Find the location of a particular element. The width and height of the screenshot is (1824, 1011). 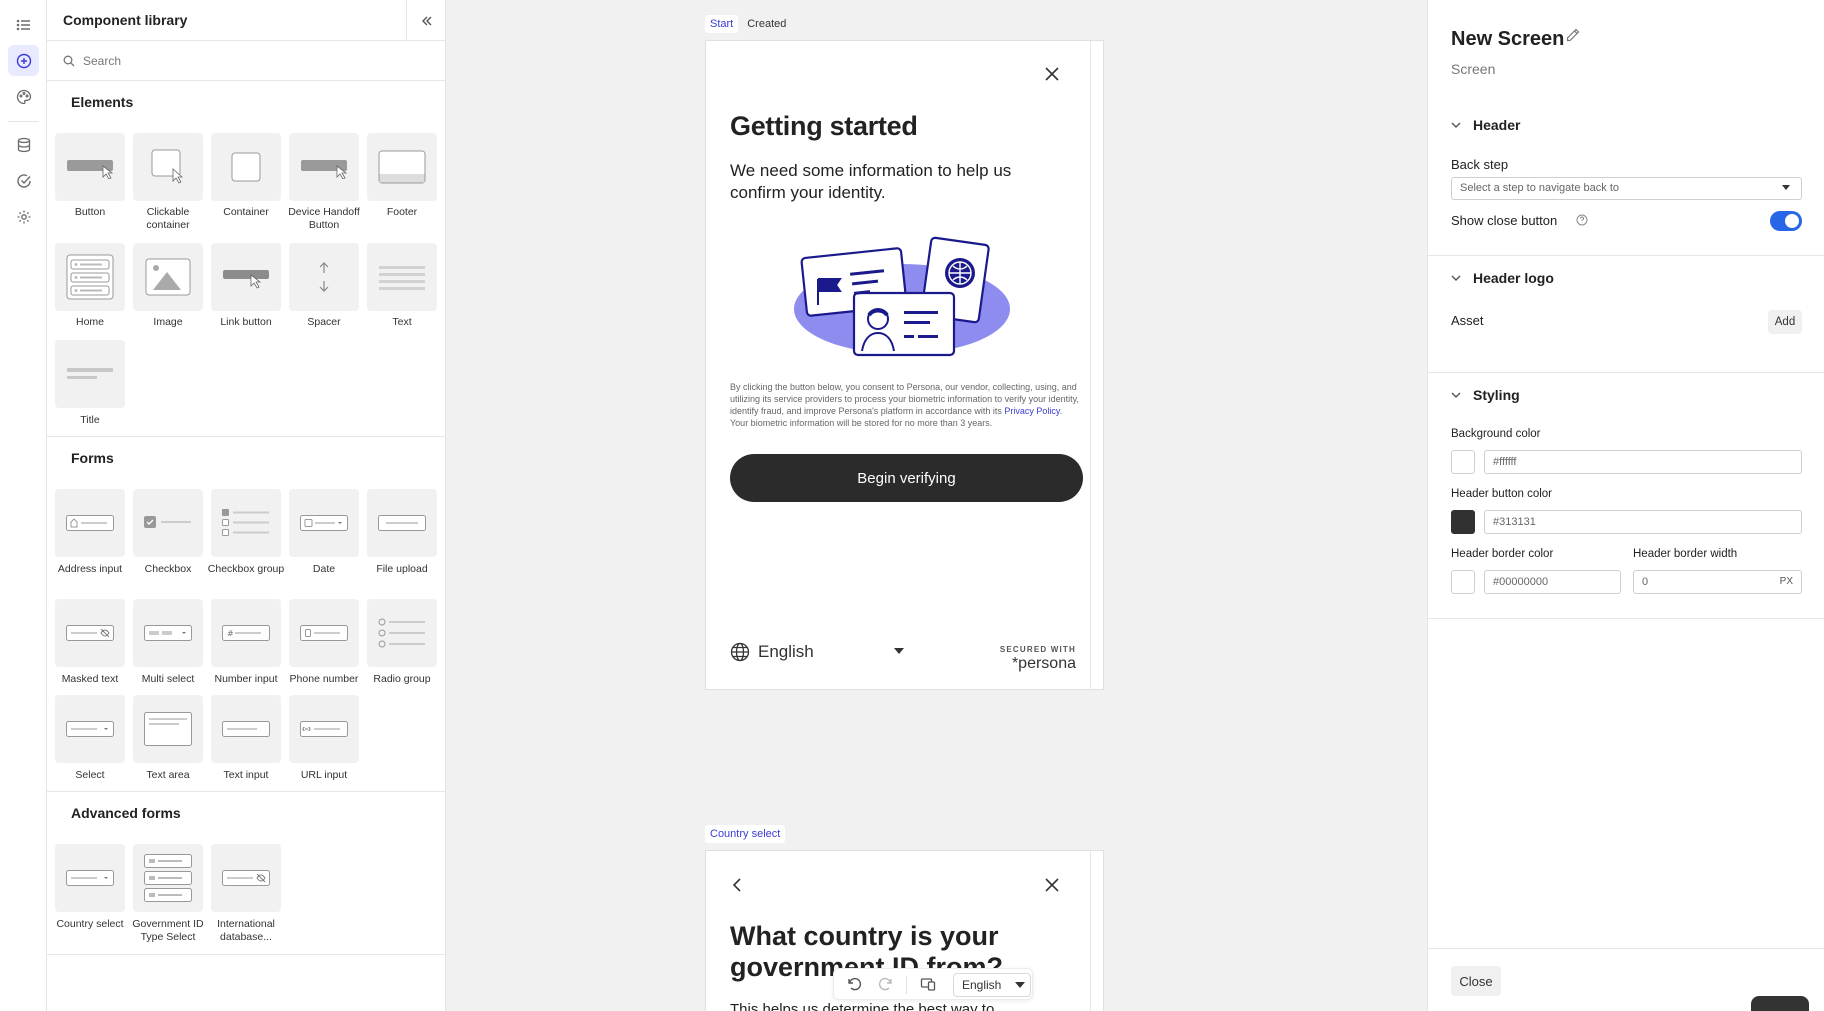

section-header-toggle: Header is located at coordinates (1485, 125).